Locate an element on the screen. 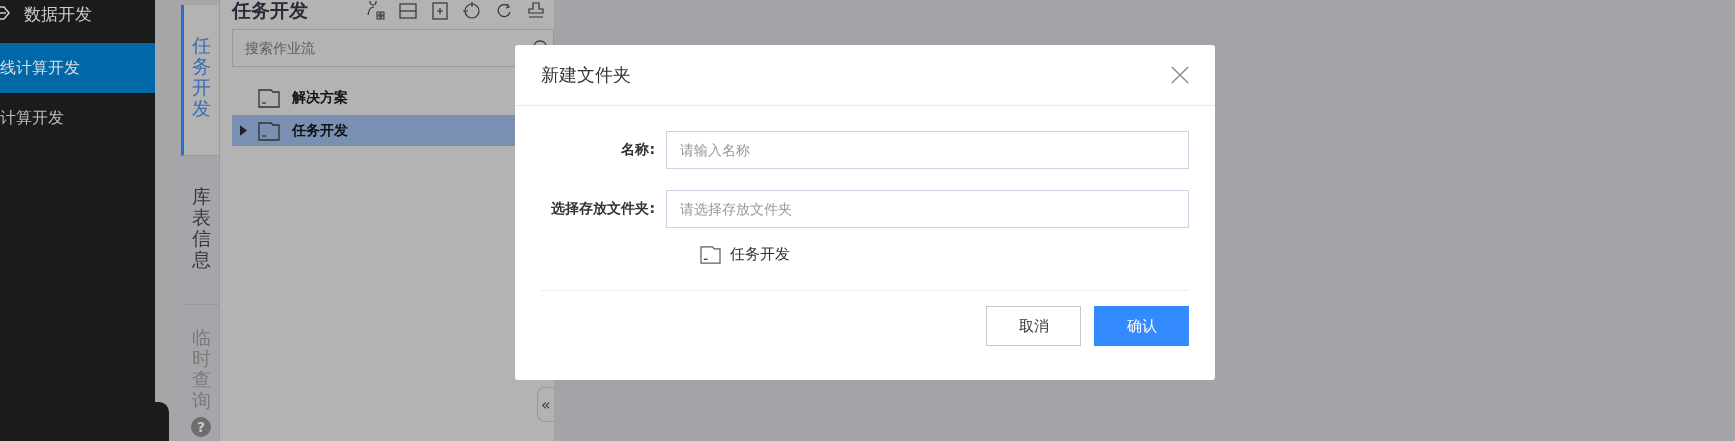 The height and width of the screenshot is (441, 1735). layout-icon is located at coordinates (408, 11).